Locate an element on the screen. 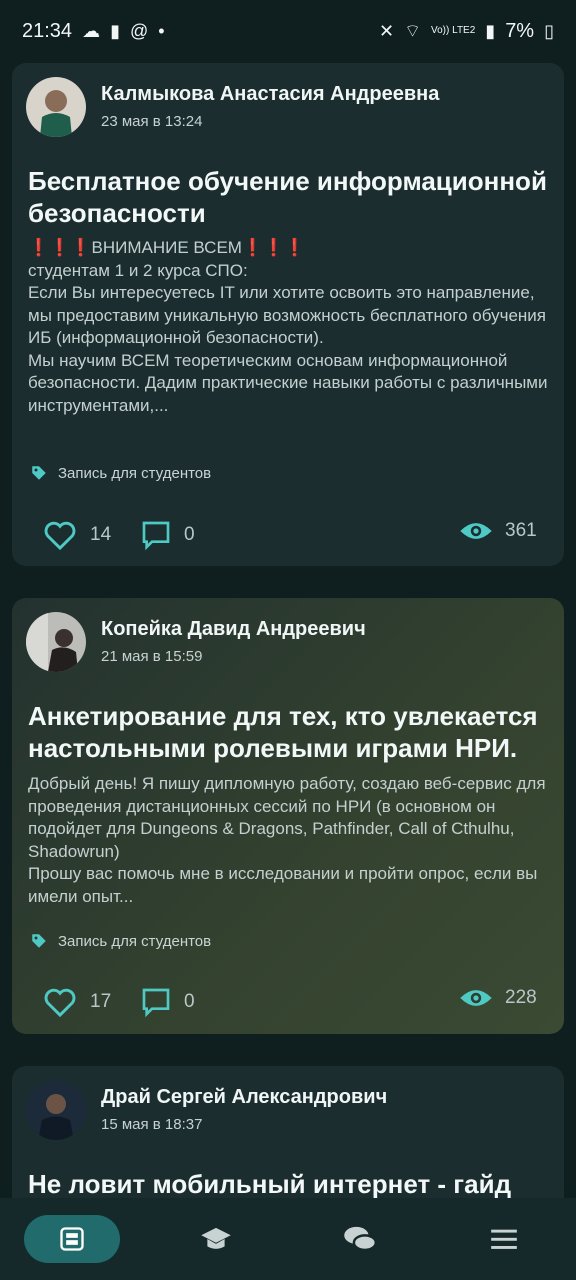 This screenshot has width=576, height=1280. status-left: 21:34 ☁ ▮ @ • is located at coordinates (93, 31).